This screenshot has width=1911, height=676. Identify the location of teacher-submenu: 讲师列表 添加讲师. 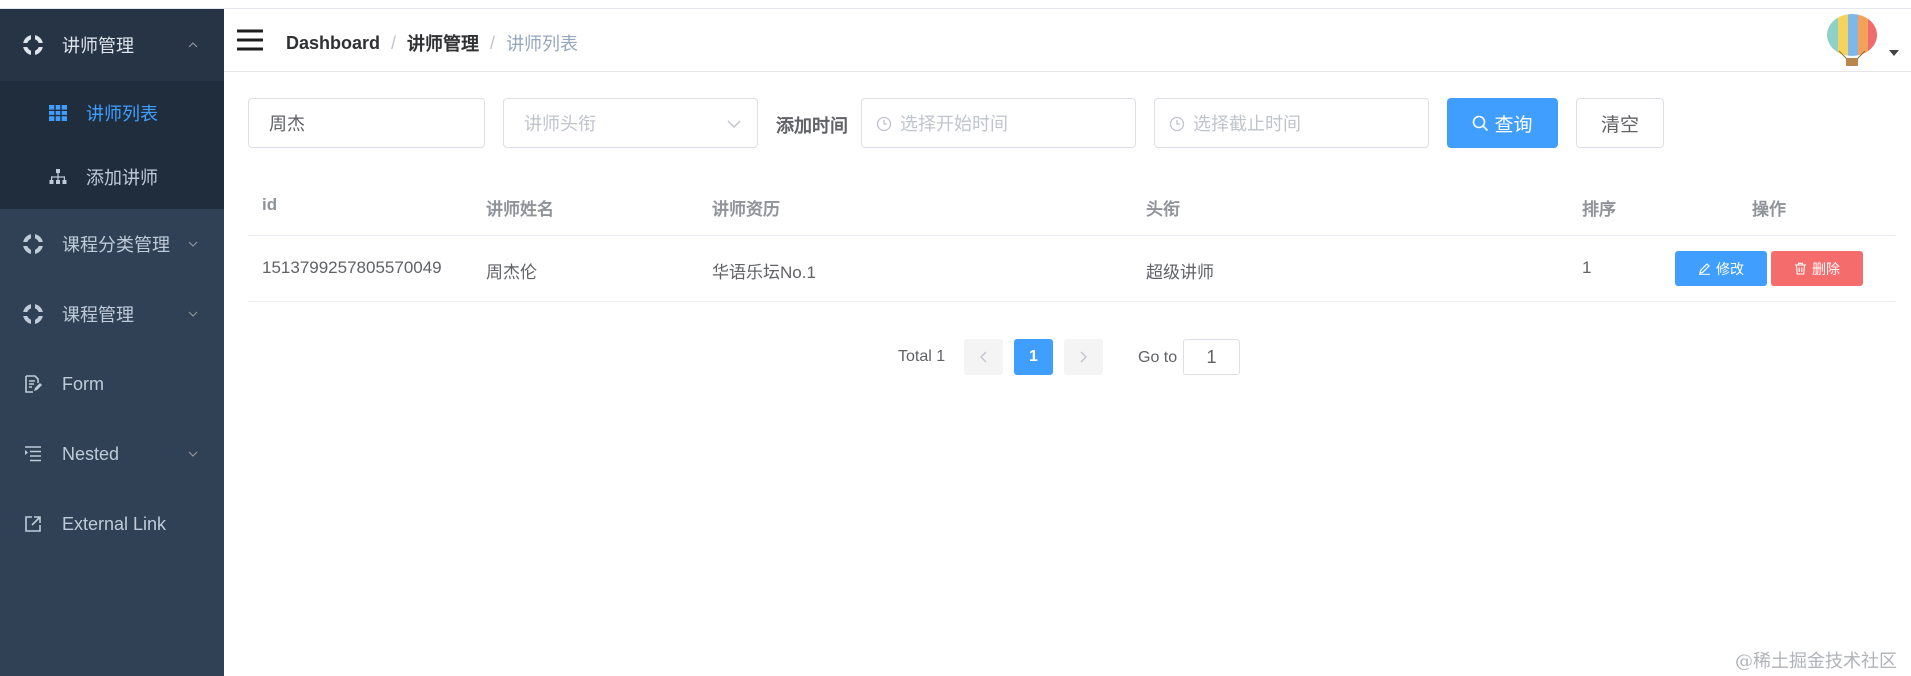
(112, 145).